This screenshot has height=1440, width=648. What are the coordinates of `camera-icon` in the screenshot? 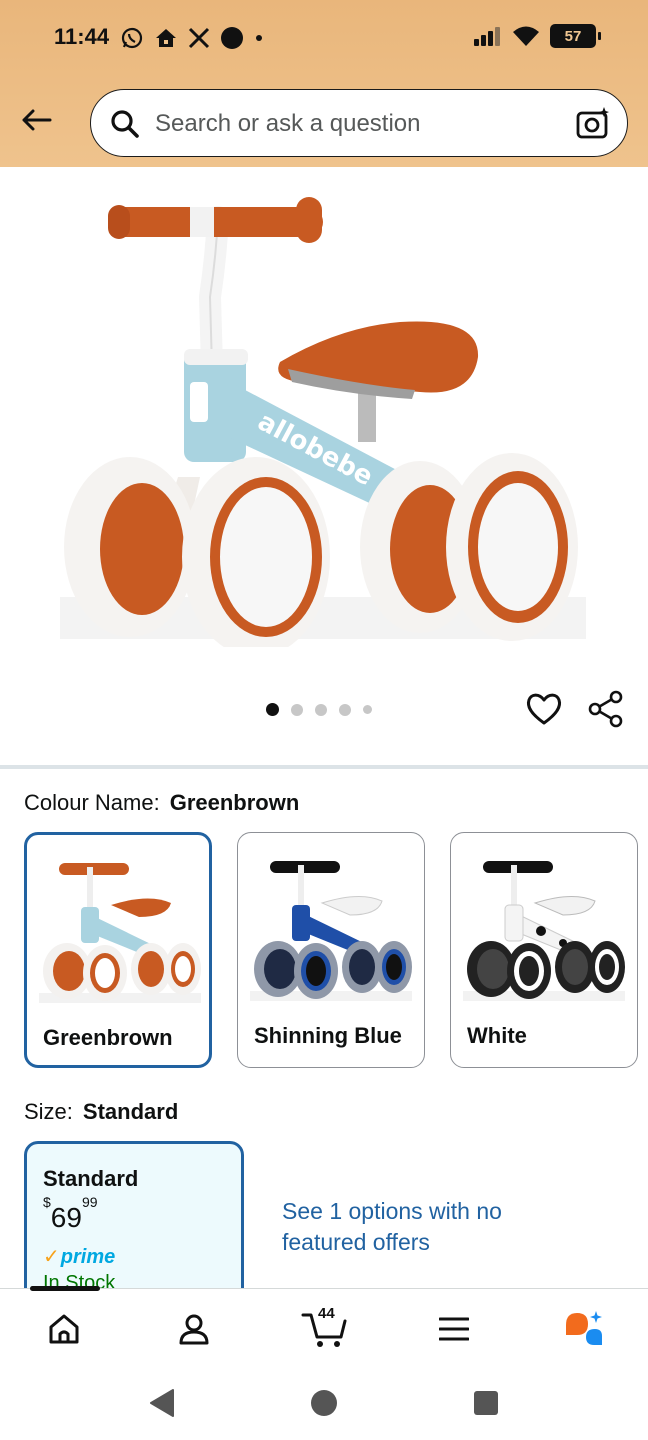 It's located at (593, 123).